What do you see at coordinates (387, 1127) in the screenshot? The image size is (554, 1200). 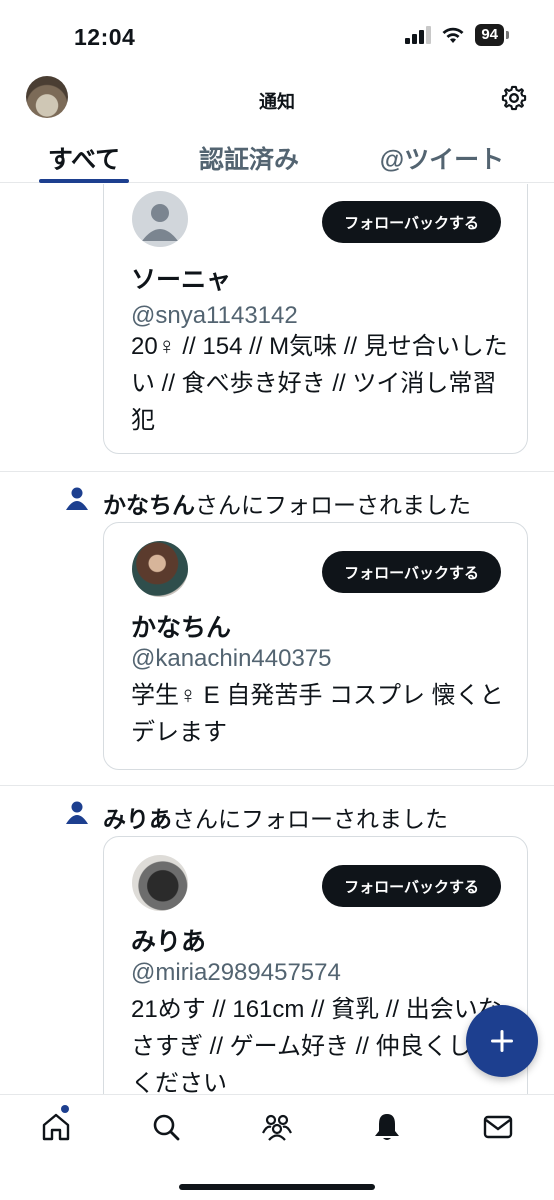 I see `notifications-bell-icon` at bounding box center [387, 1127].